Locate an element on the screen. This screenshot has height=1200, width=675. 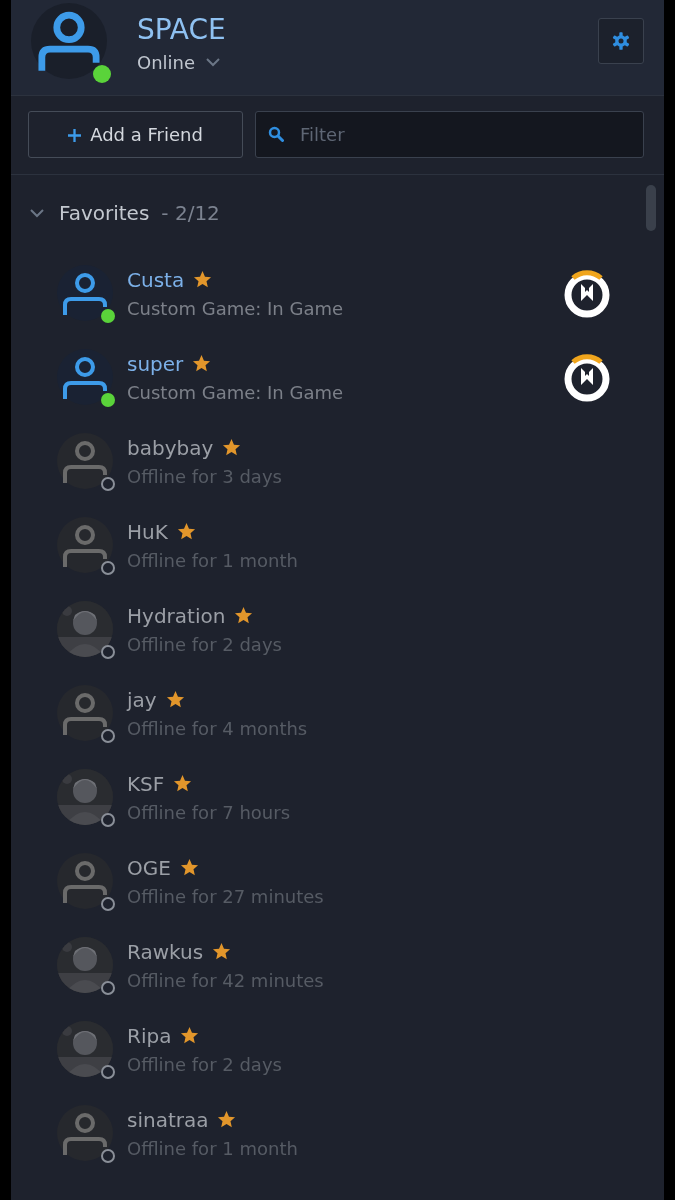
friend-status: Offline for 3 days is located at coordinates (205, 476).